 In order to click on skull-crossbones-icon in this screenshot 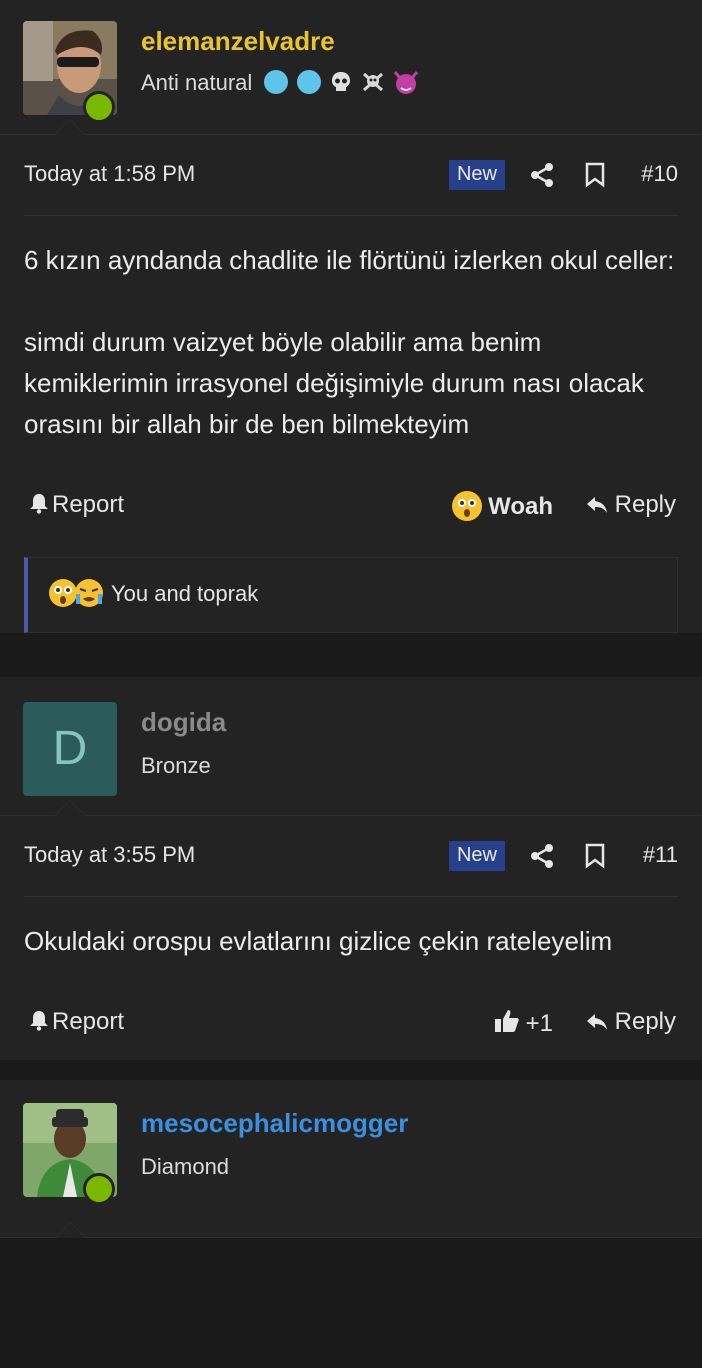, I will do `click(373, 85)`.